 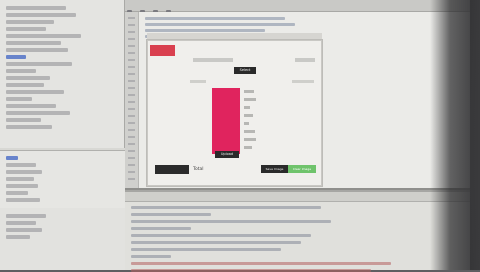 I want to click on project-explorer-panel, so click(x=62, y=74).